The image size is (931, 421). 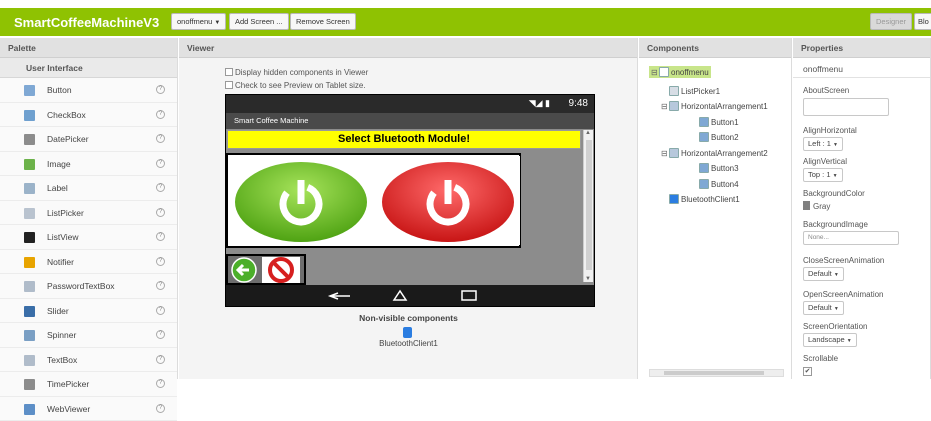 I want to click on align-vertical-dropdown: Top : 1 ▼, so click(x=823, y=175).